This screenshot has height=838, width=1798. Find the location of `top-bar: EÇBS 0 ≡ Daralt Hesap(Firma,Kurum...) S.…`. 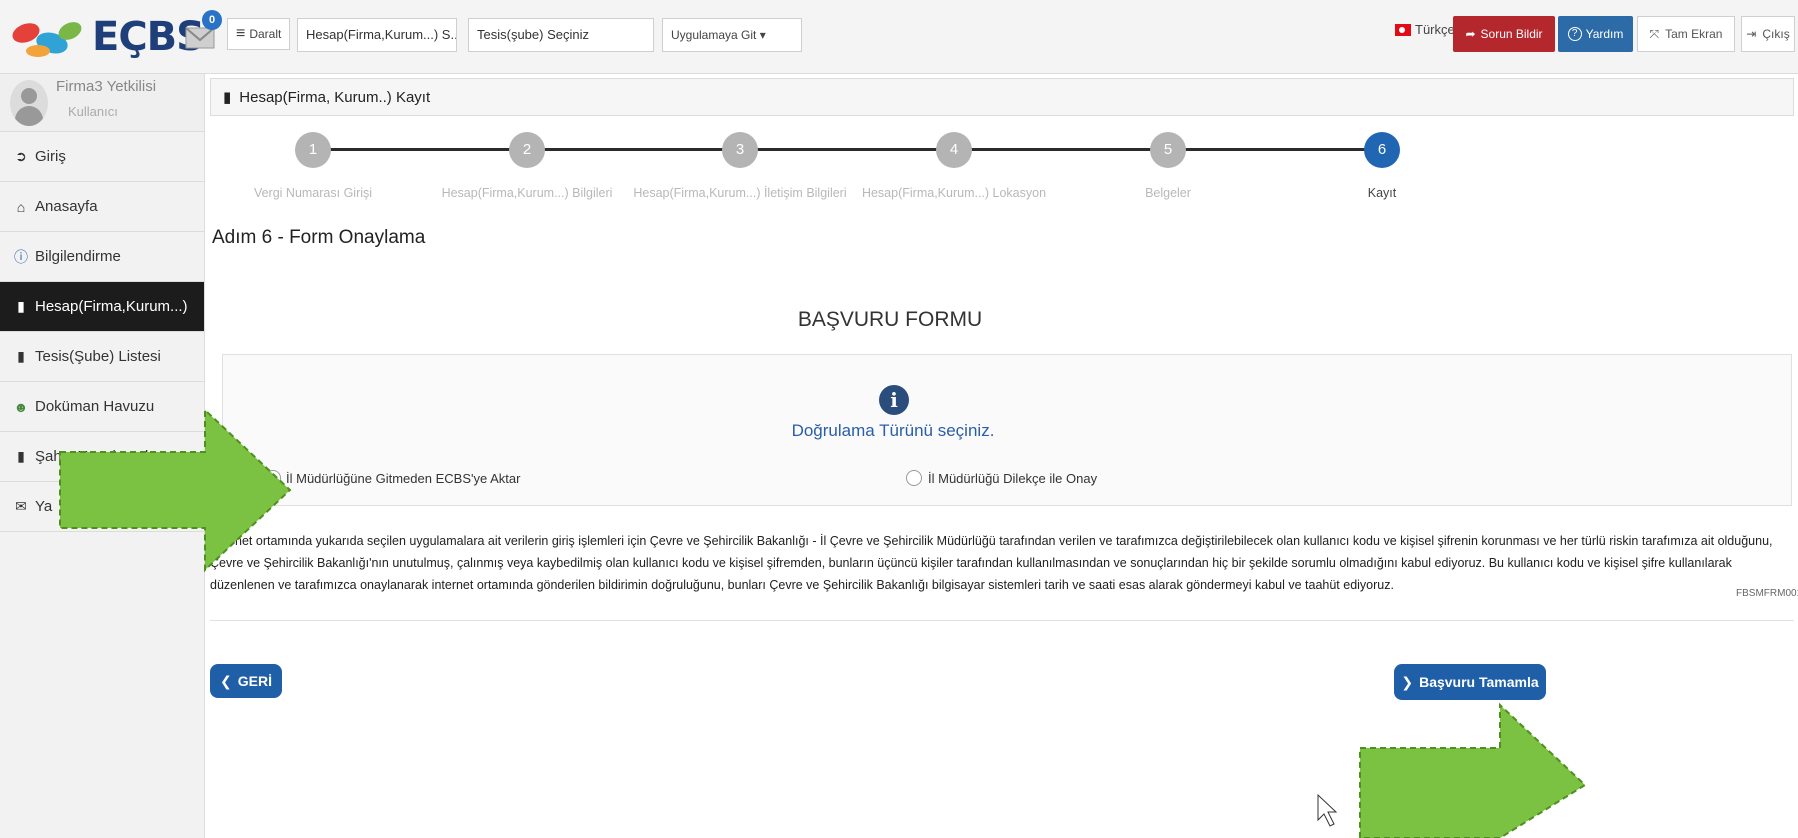

top-bar: EÇBS 0 ≡ Daralt Hesap(Firma,Kurum...) S.… is located at coordinates (899, 37).